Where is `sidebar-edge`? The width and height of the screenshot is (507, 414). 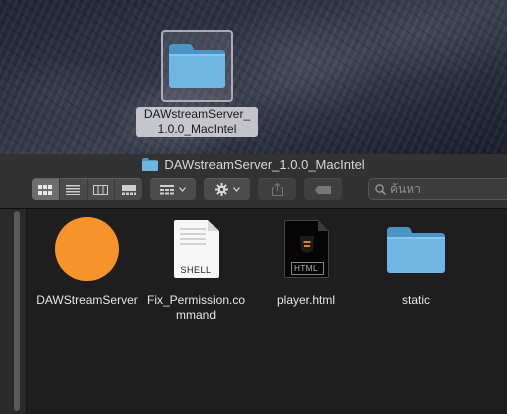
sidebar-edge is located at coordinates (13, 311).